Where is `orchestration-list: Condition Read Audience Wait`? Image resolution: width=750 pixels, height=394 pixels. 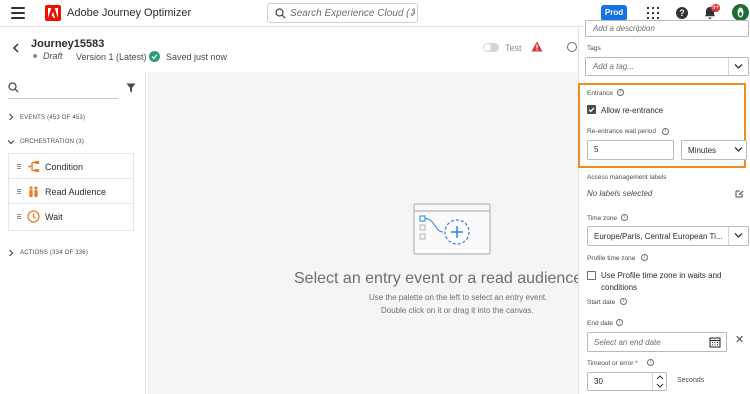 orchestration-list: Condition Read Audience Wait is located at coordinates (71, 192).